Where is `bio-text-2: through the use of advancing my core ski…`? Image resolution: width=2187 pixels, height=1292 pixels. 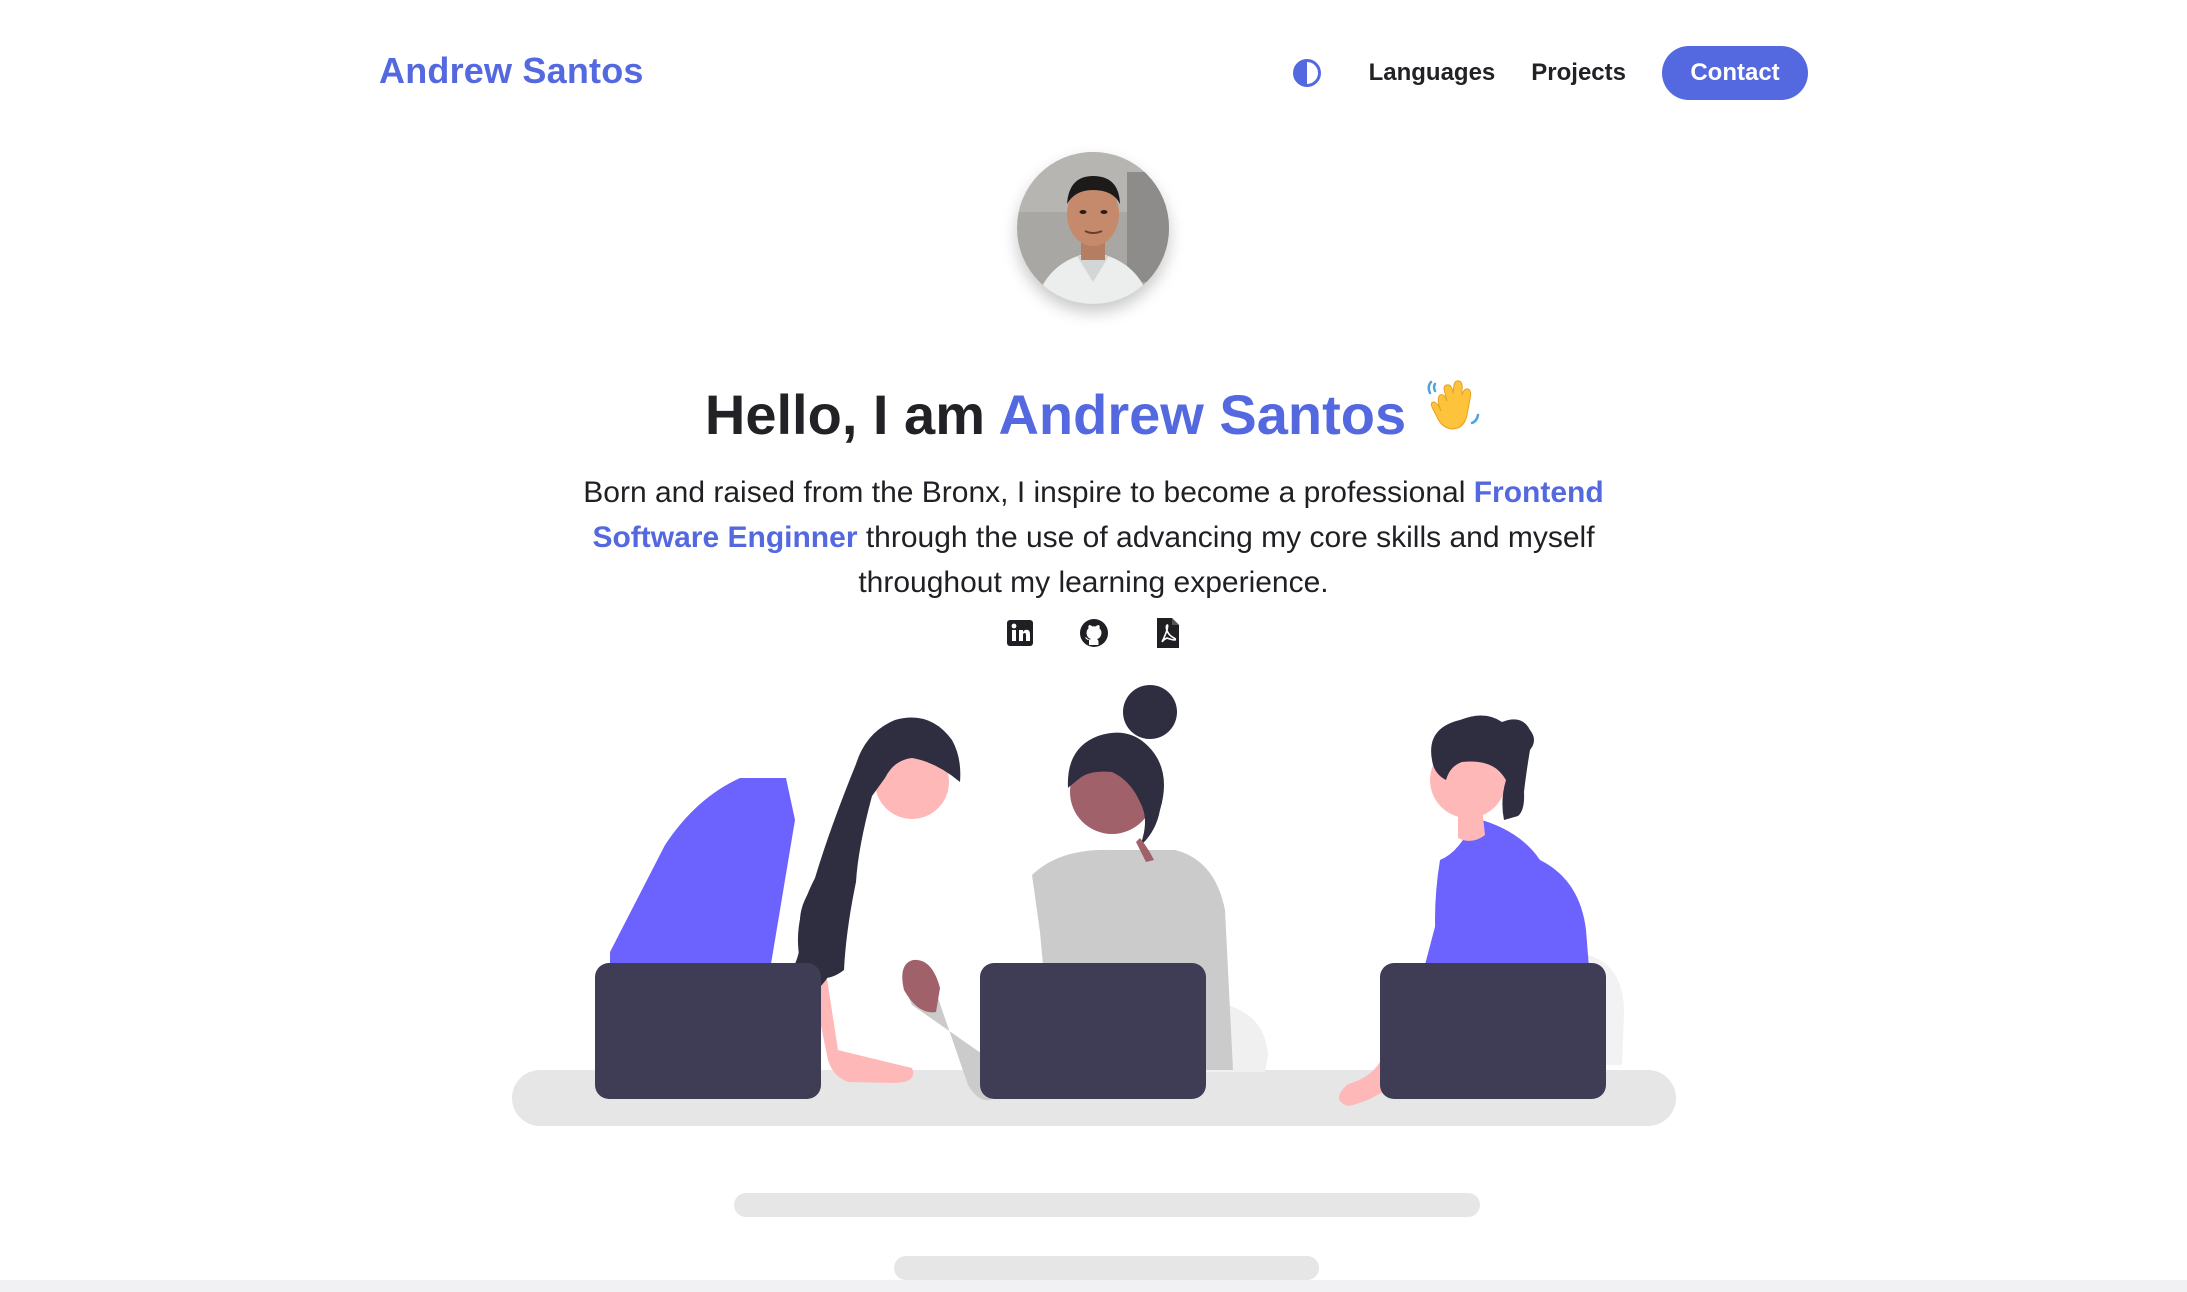
bio-text-2: through the use of advancing my core ski… is located at coordinates (1226, 560).